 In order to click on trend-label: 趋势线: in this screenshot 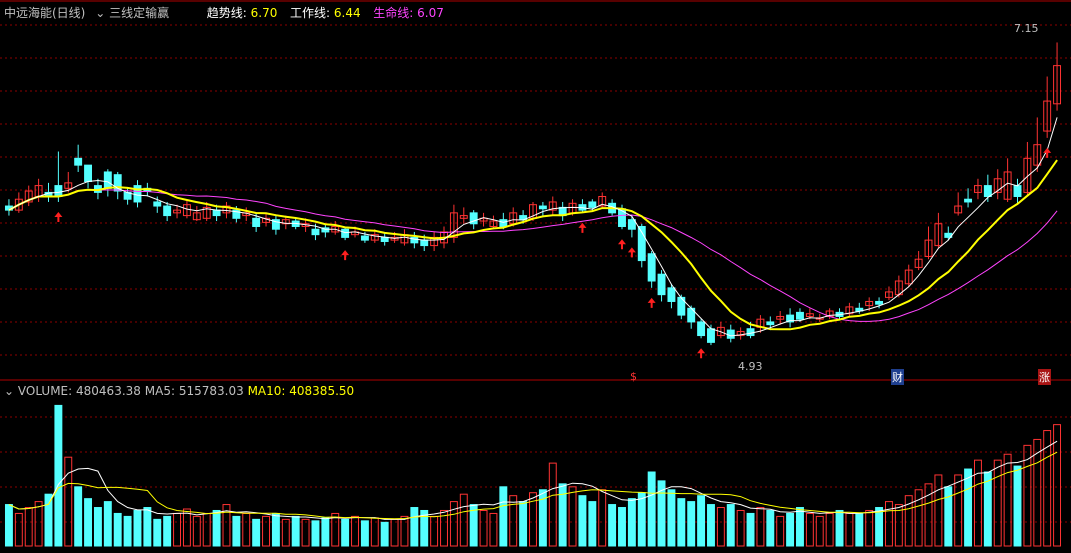, I will do `click(226, 13)`.